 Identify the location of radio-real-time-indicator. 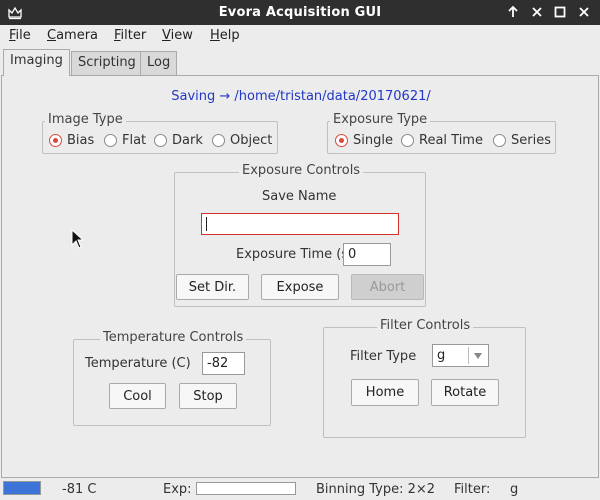
(407, 140).